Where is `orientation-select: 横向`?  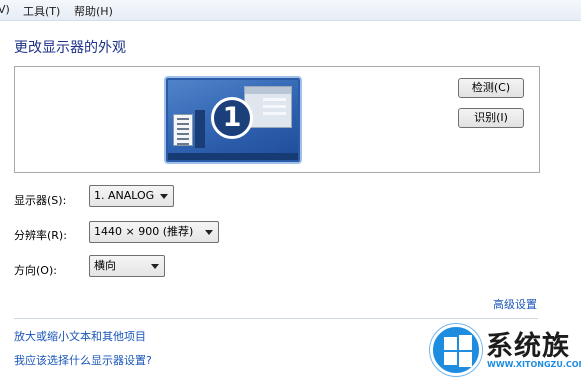 orientation-select: 横向 is located at coordinates (127, 266).